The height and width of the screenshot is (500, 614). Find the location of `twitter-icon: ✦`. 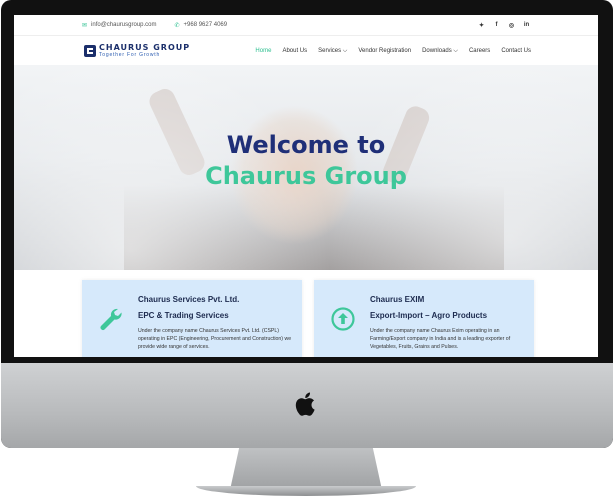

twitter-icon: ✦ is located at coordinates (481, 25).